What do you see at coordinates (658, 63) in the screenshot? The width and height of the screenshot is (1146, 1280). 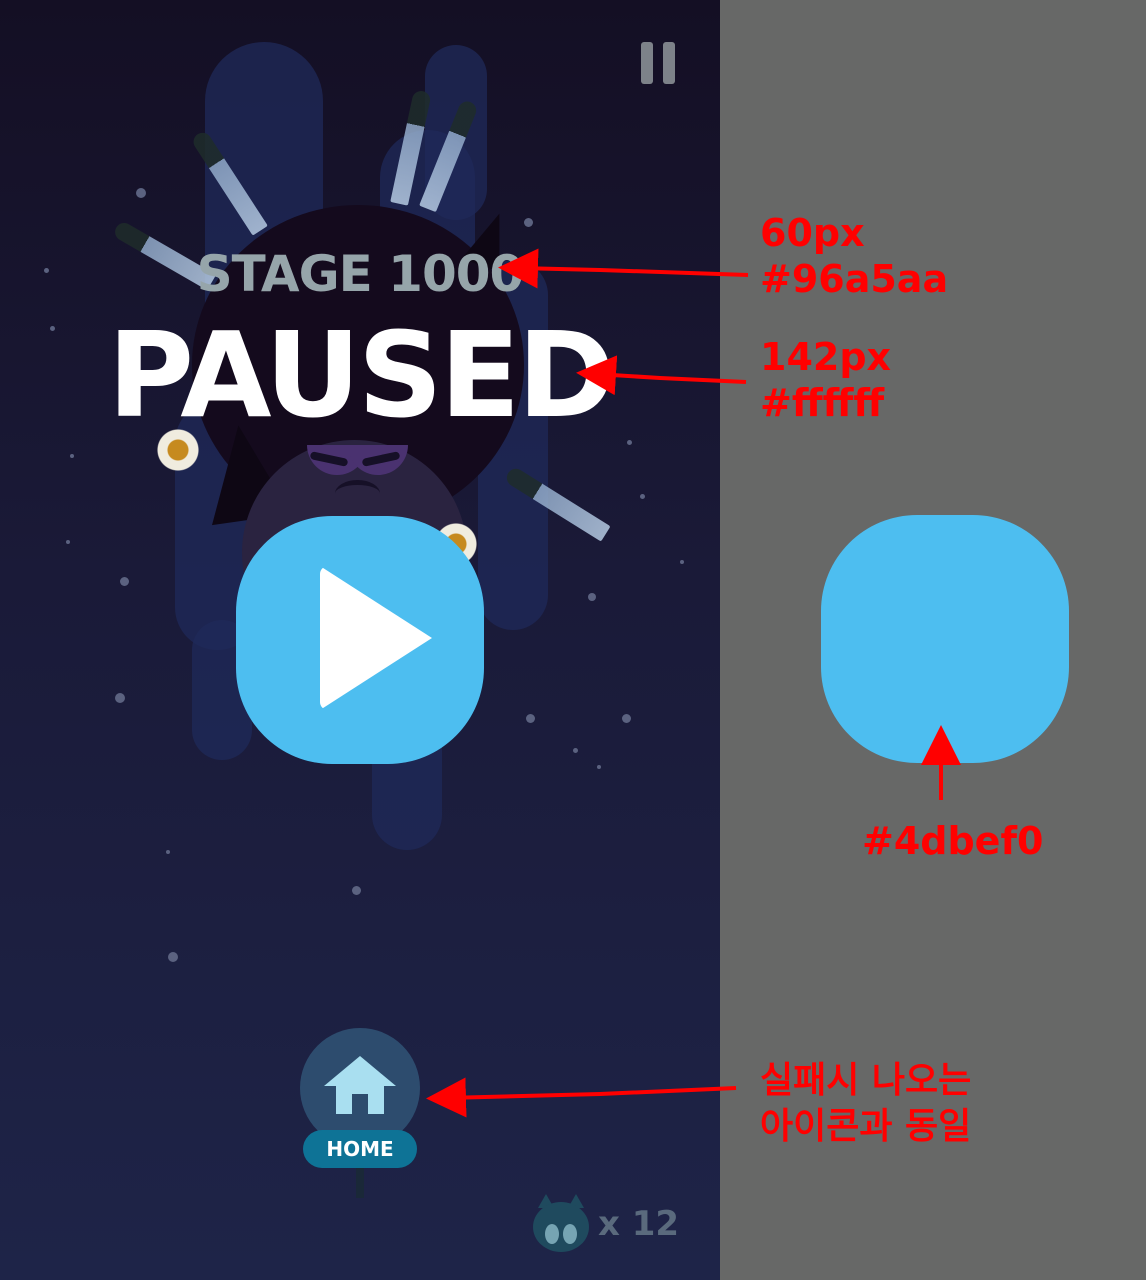 I see `pause-button` at bounding box center [658, 63].